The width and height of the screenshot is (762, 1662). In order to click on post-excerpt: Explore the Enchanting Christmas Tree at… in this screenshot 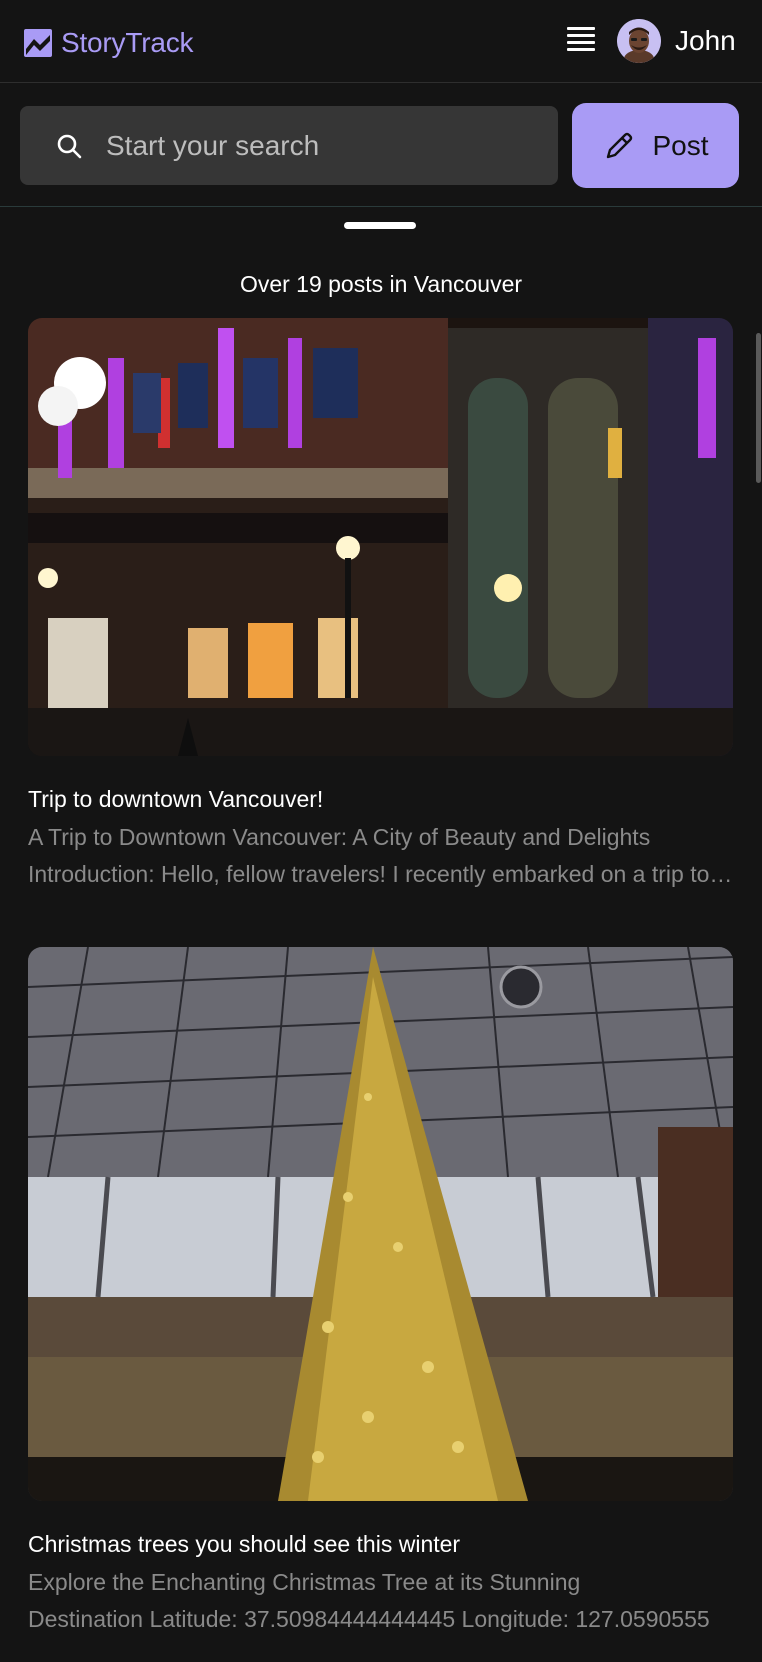, I will do `click(380, 1601)`.